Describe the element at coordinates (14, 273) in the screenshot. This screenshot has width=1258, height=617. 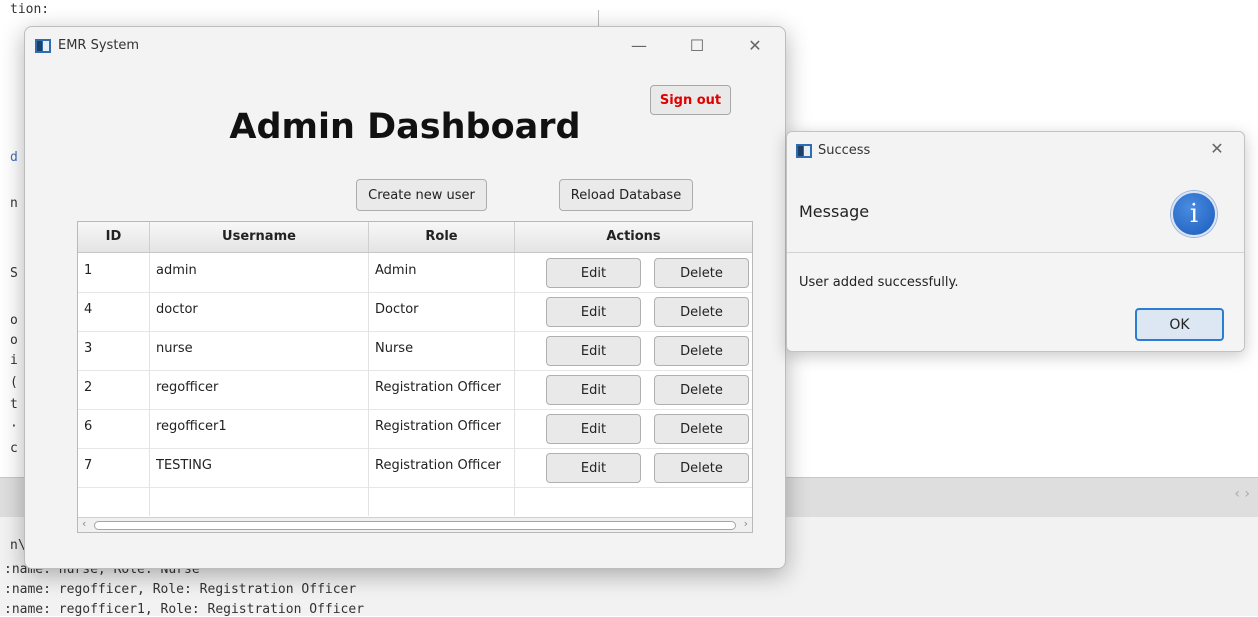
I see `code-line: S` at that location.